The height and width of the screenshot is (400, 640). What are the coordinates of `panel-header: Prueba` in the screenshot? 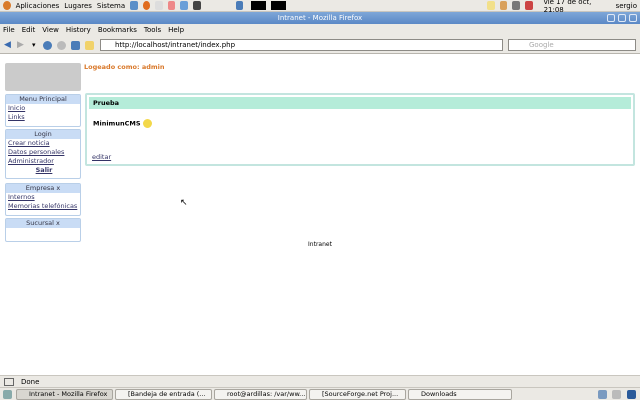 It's located at (360, 103).